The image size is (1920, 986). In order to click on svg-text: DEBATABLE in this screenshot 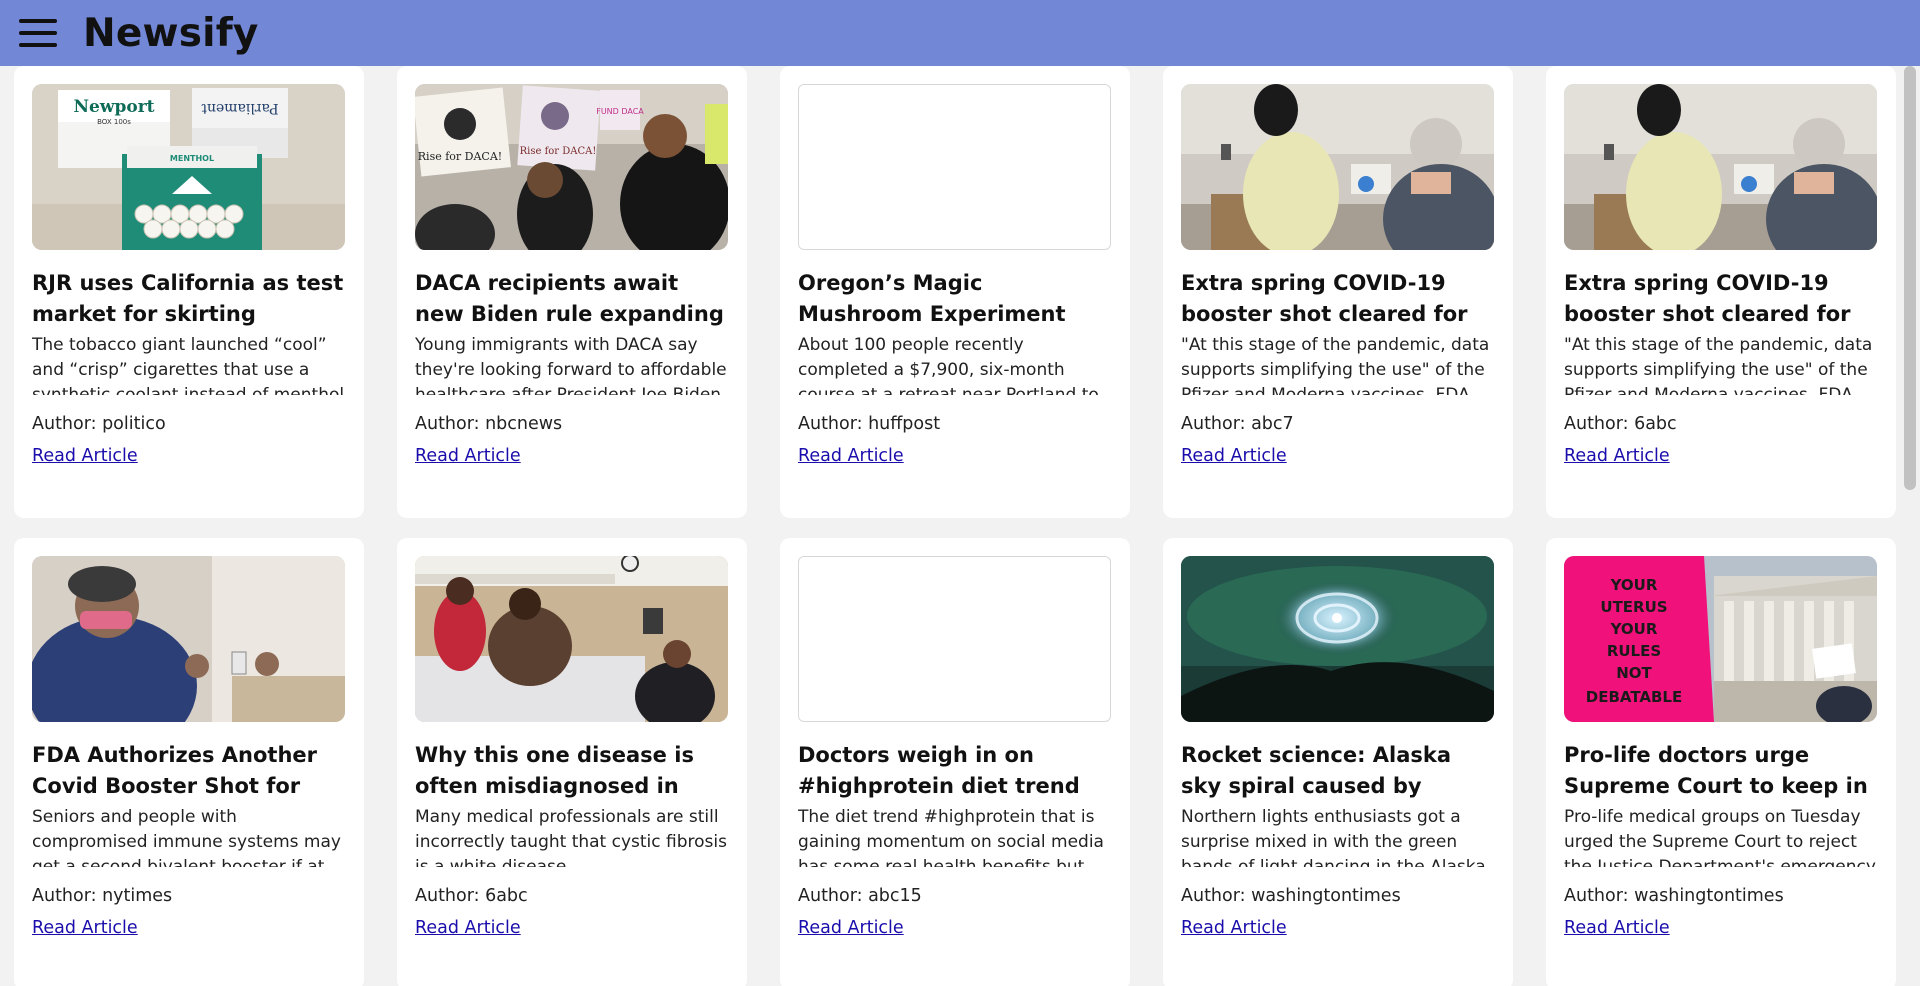, I will do `click(1634, 697)`.